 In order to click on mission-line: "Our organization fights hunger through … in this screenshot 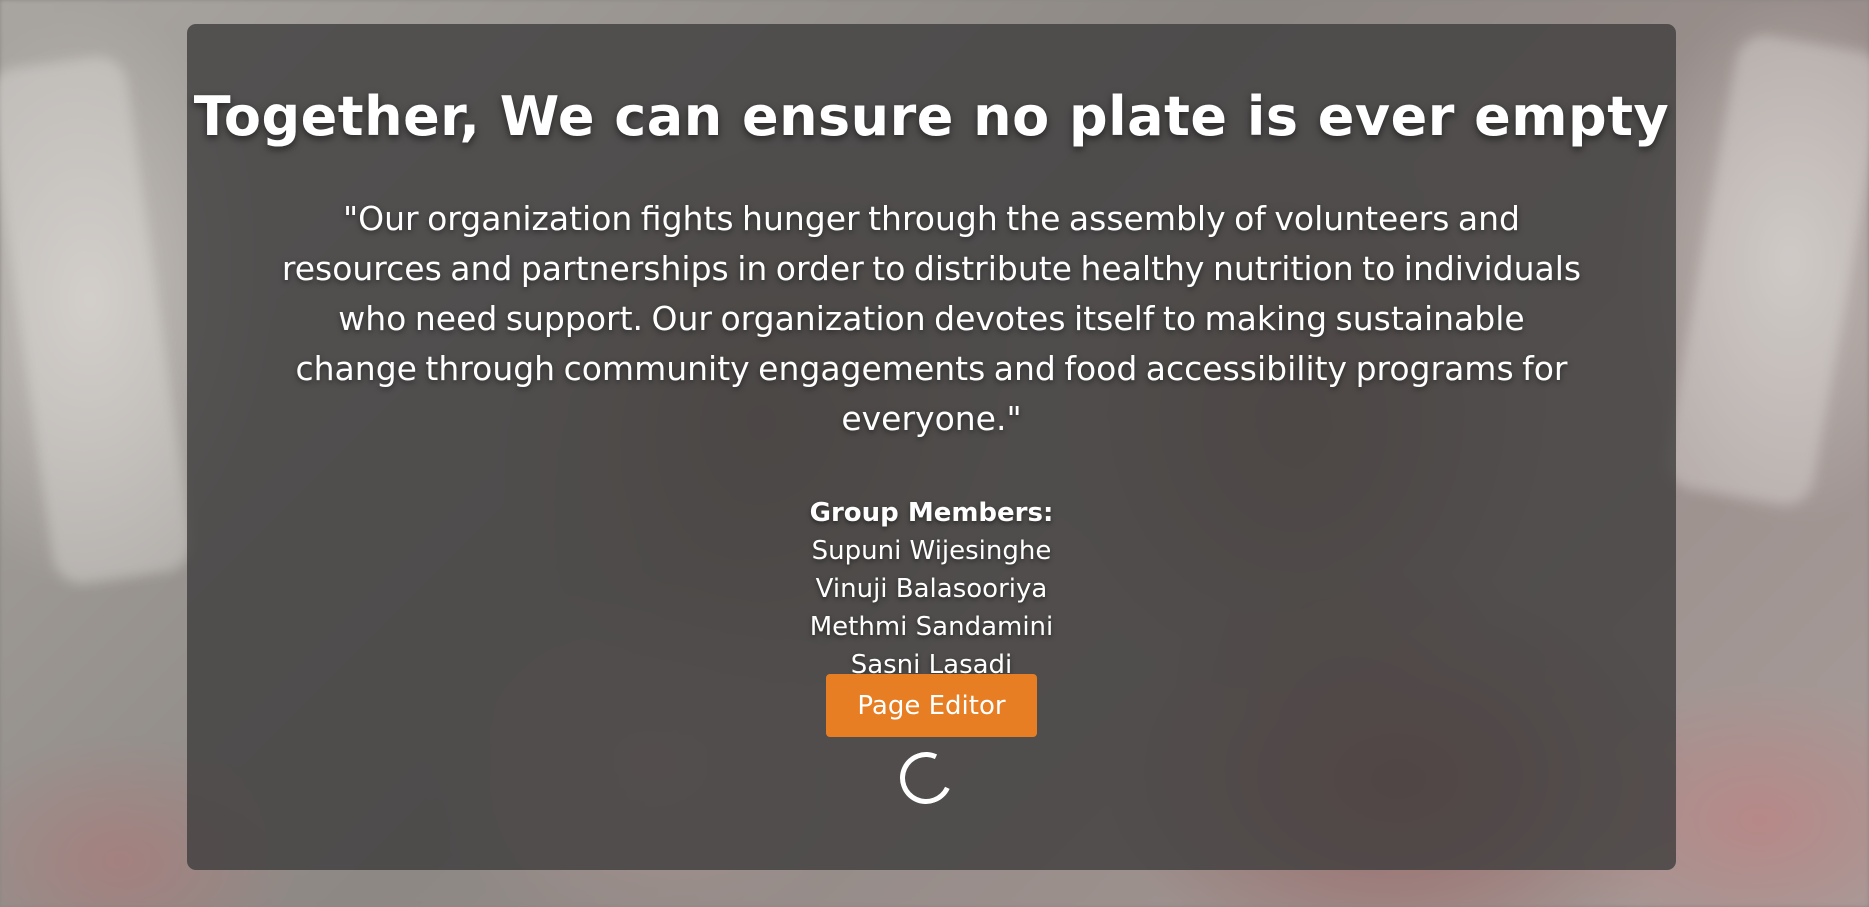, I will do `click(931, 218)`.